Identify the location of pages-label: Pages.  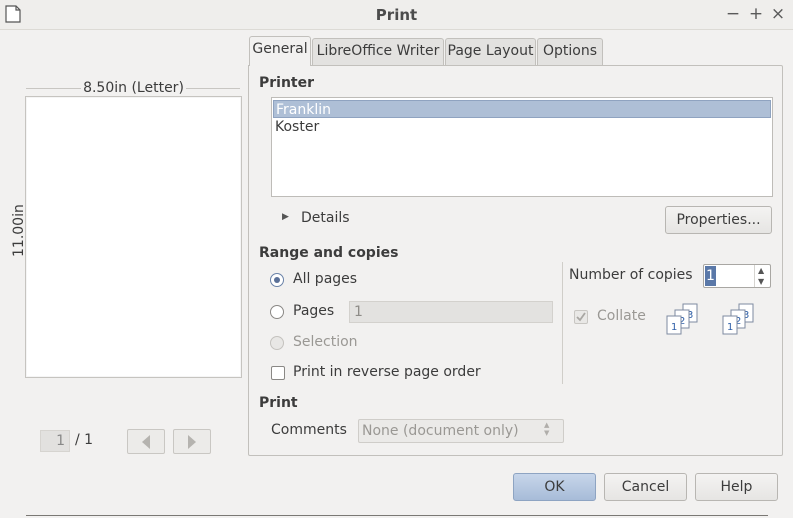
(313, 311).